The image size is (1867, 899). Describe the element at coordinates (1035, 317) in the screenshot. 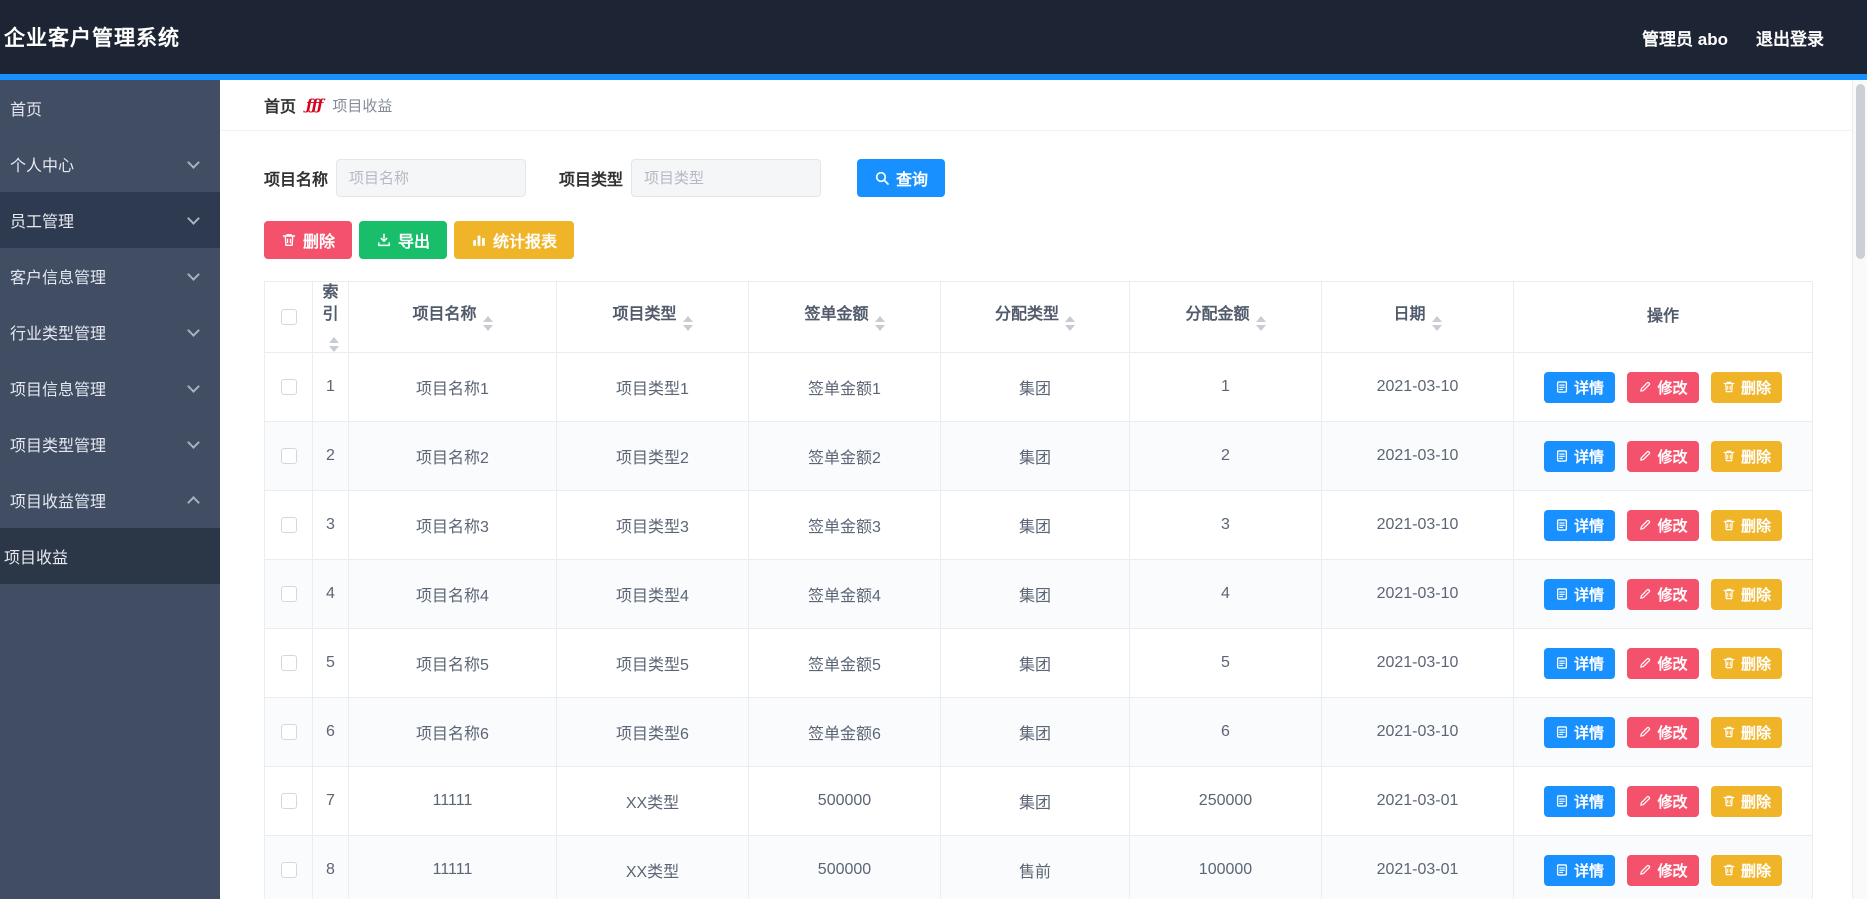

I see `column-header-alloc-type: 分配类型` at that location.